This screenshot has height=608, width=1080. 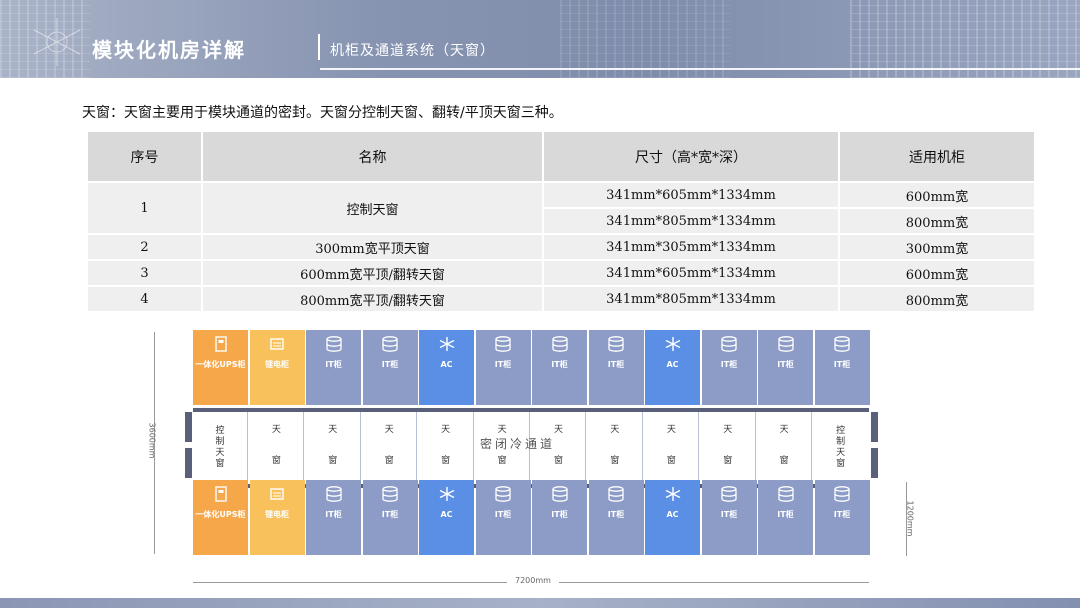 What do you see at coordinates (145, 299) in the screenshot?
I see `cell-no: 4` at bounding box center [145, 299].